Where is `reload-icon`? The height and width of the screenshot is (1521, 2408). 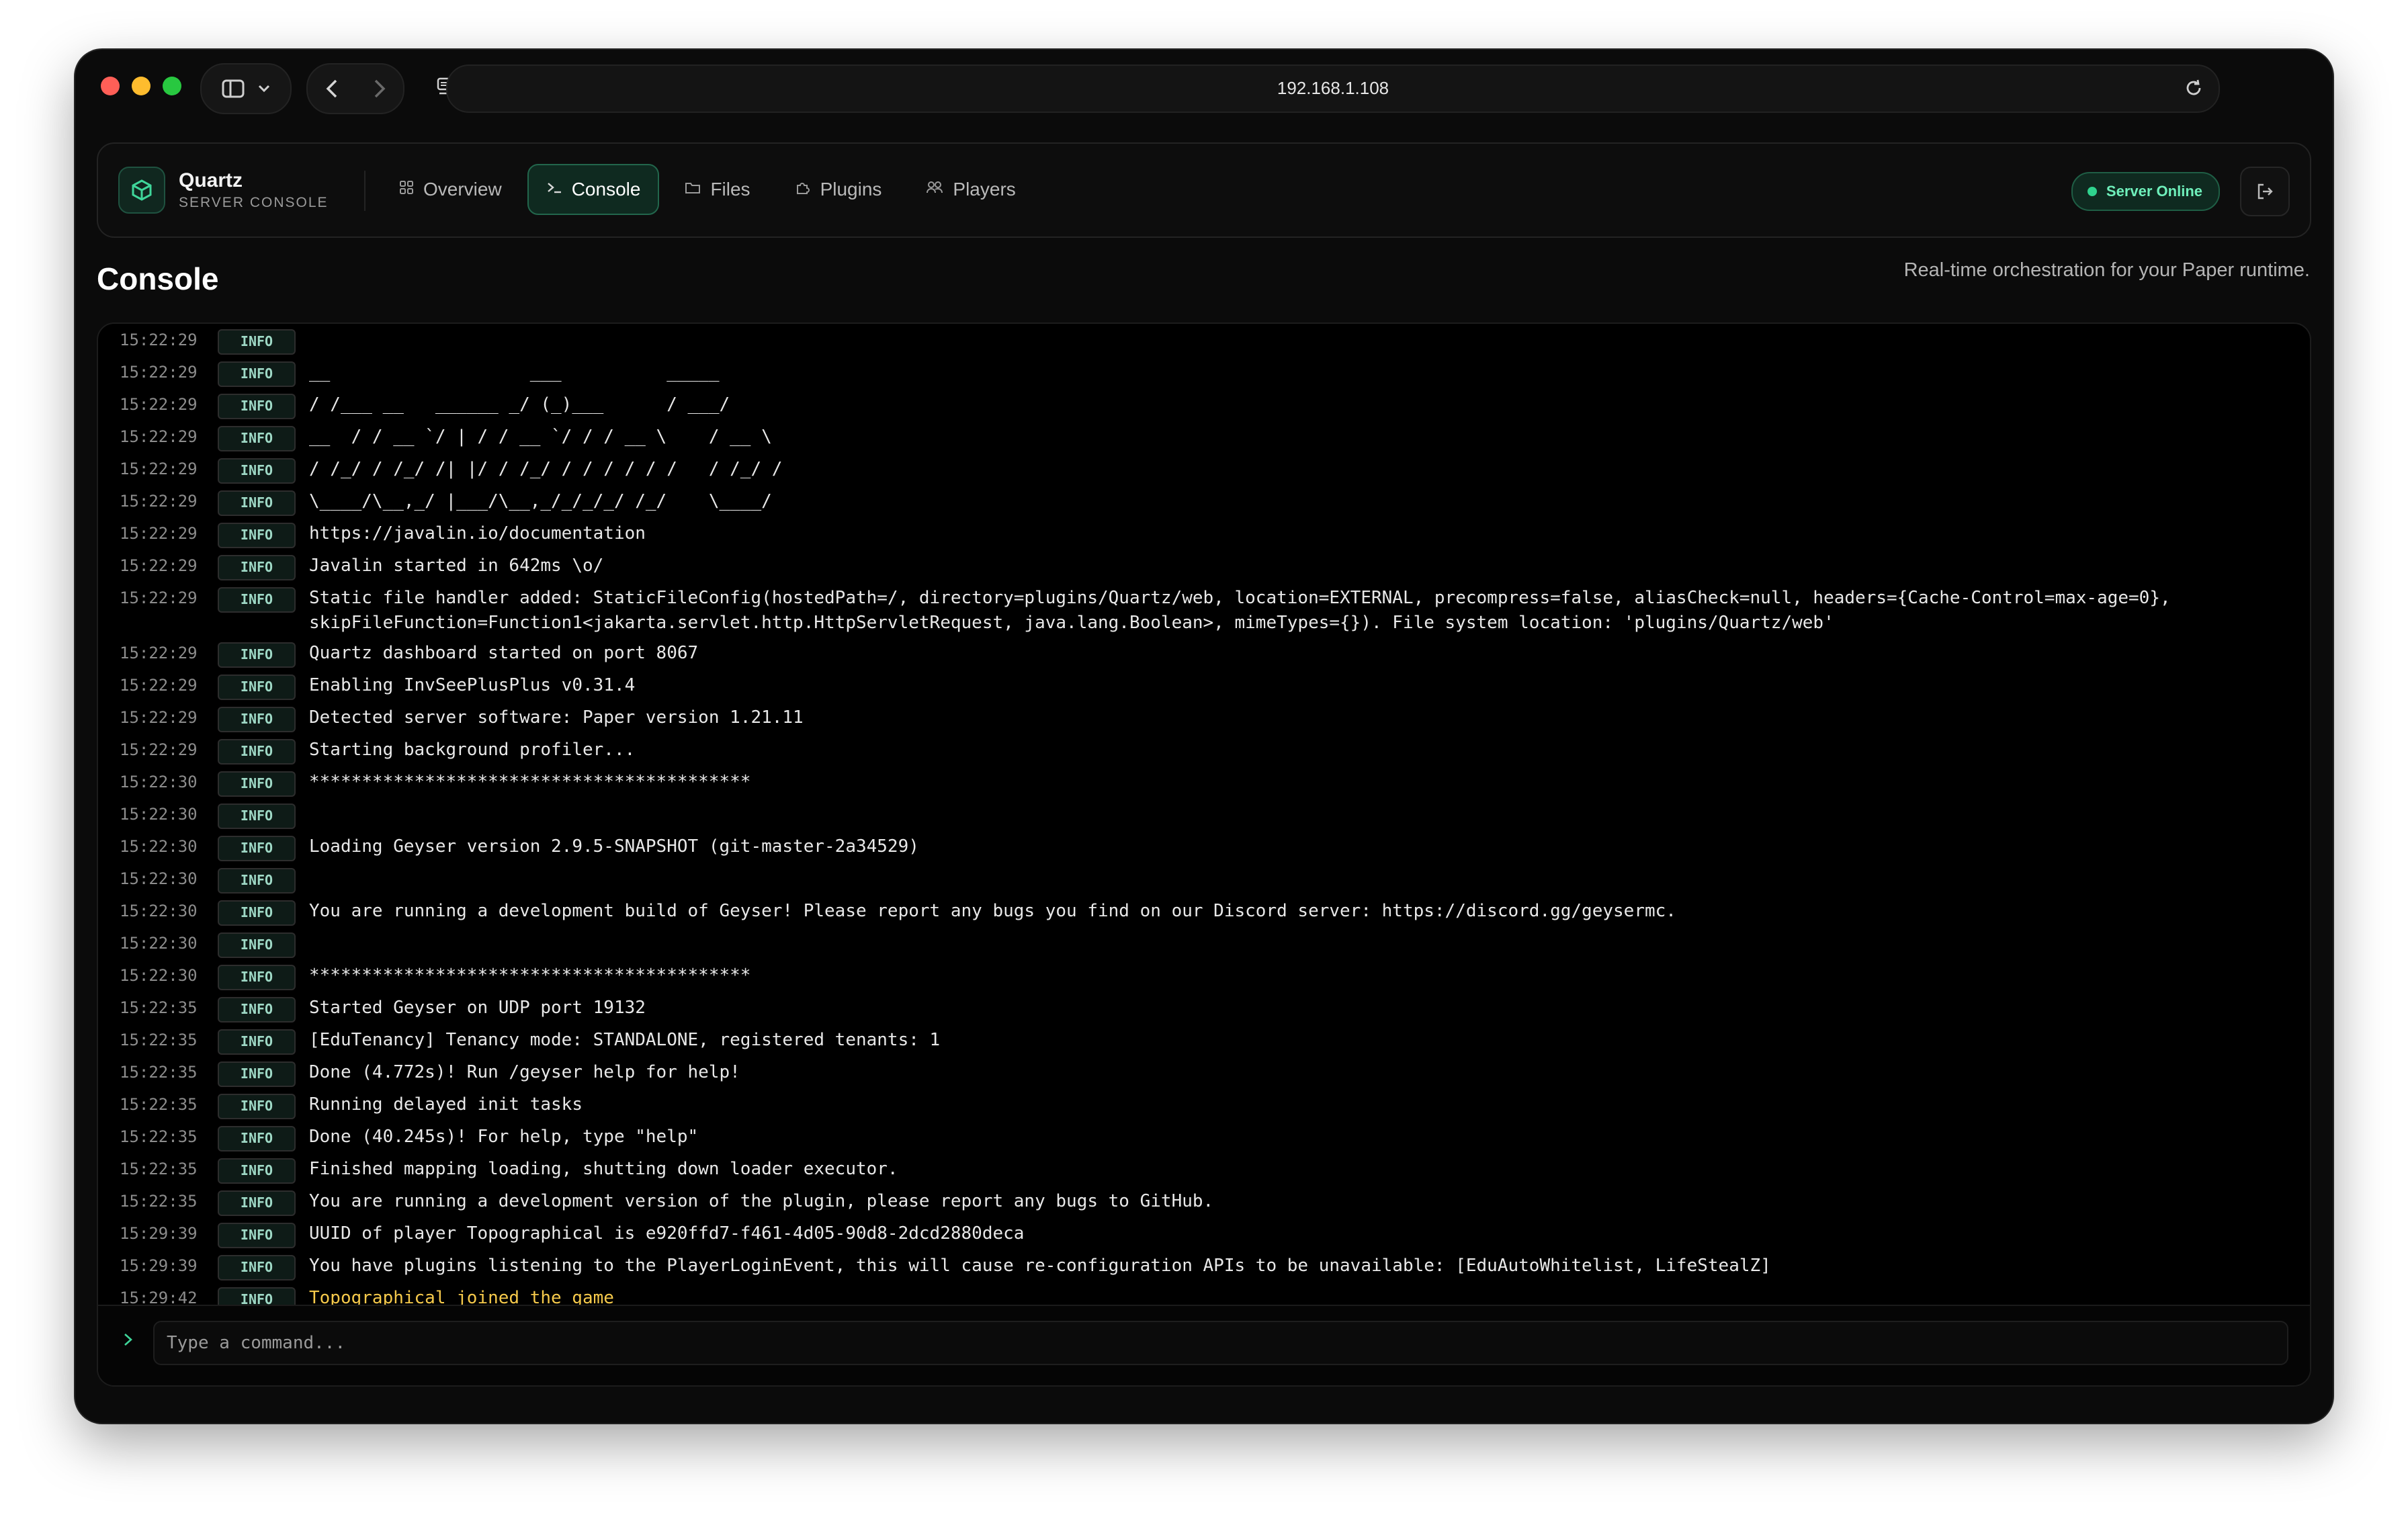 reload-icon is located at coordinates (2194, 88).